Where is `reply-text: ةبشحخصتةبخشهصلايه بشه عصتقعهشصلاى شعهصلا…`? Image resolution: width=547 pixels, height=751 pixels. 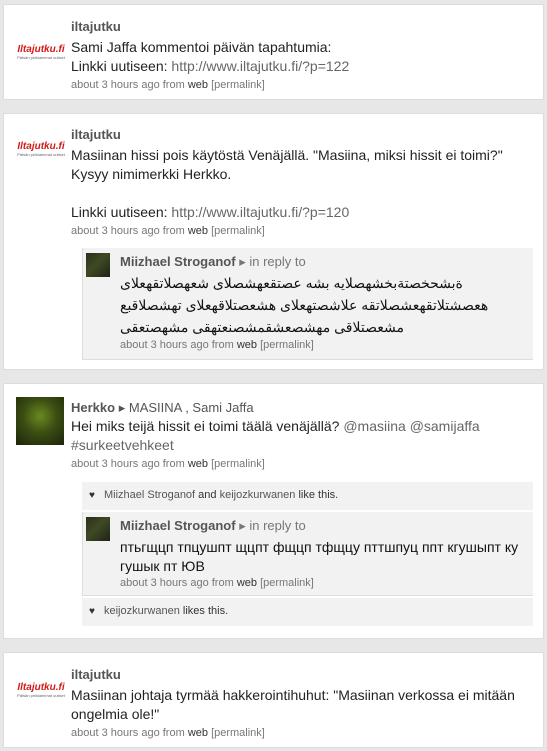
reply-text: ةبشحخصتةبخشهصلايه بشه عصتقعهشصلاى شعهصلا… is located at coordinates (322, 305).